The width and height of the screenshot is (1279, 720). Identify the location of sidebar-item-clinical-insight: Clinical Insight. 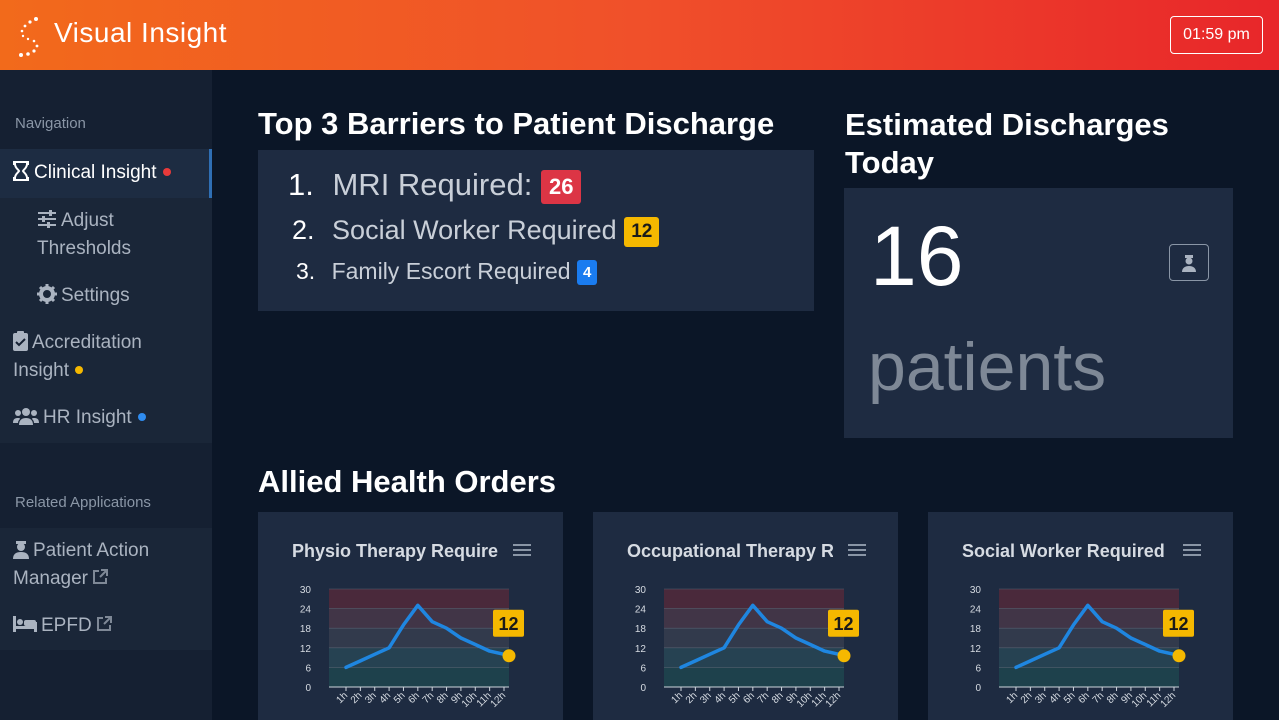
(91, 173).